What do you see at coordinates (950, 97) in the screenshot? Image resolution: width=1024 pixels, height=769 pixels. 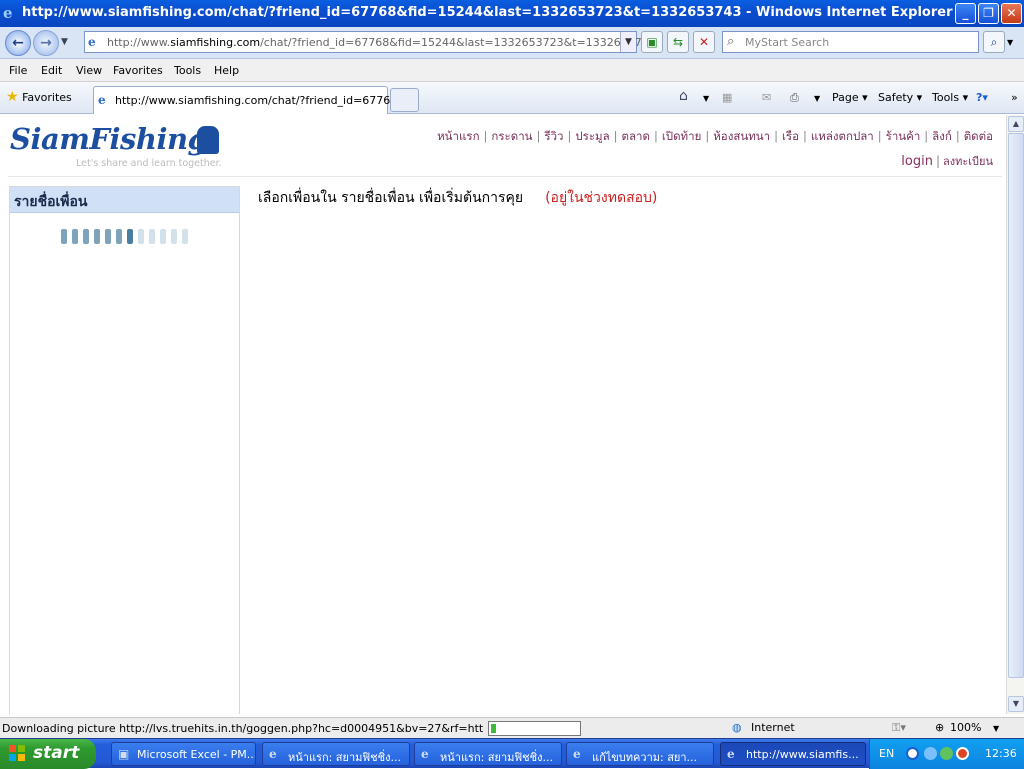 I see `tools-menu: Tools ▾` at bounding box center [950, 97].